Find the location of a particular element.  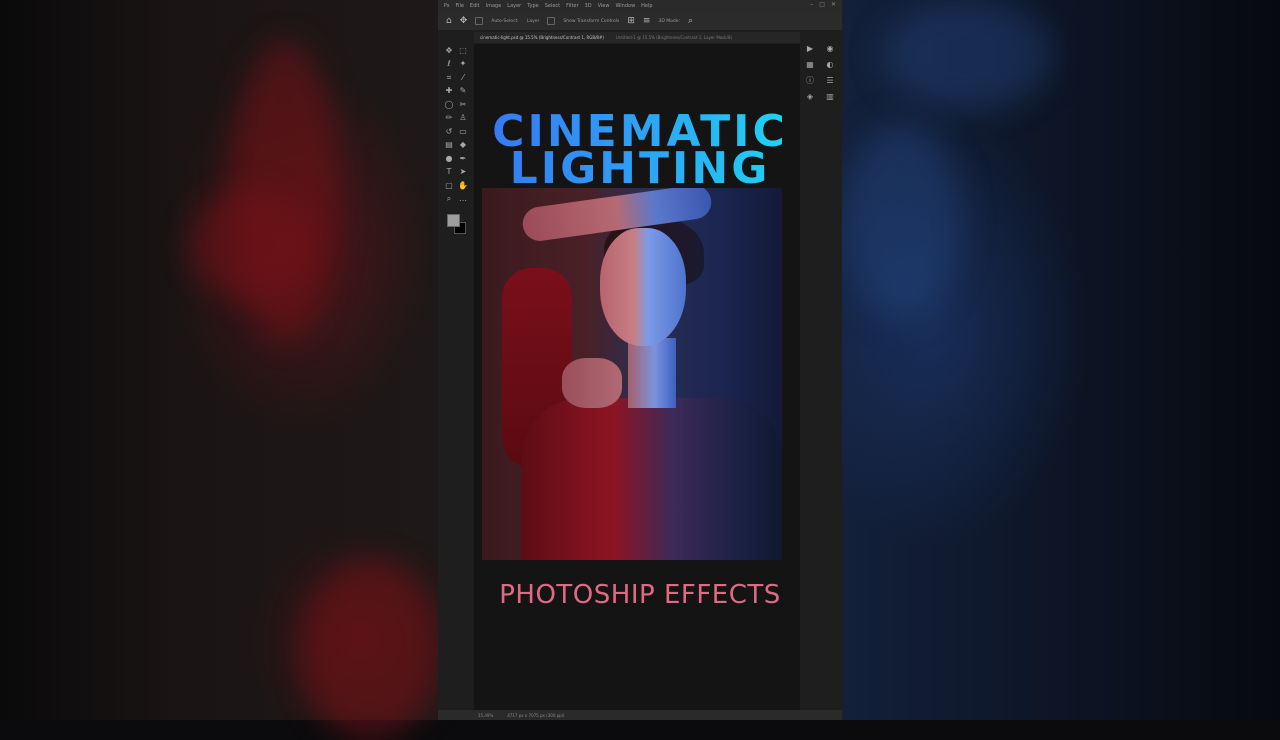

photo-hand is located at coordinates (592, 383).